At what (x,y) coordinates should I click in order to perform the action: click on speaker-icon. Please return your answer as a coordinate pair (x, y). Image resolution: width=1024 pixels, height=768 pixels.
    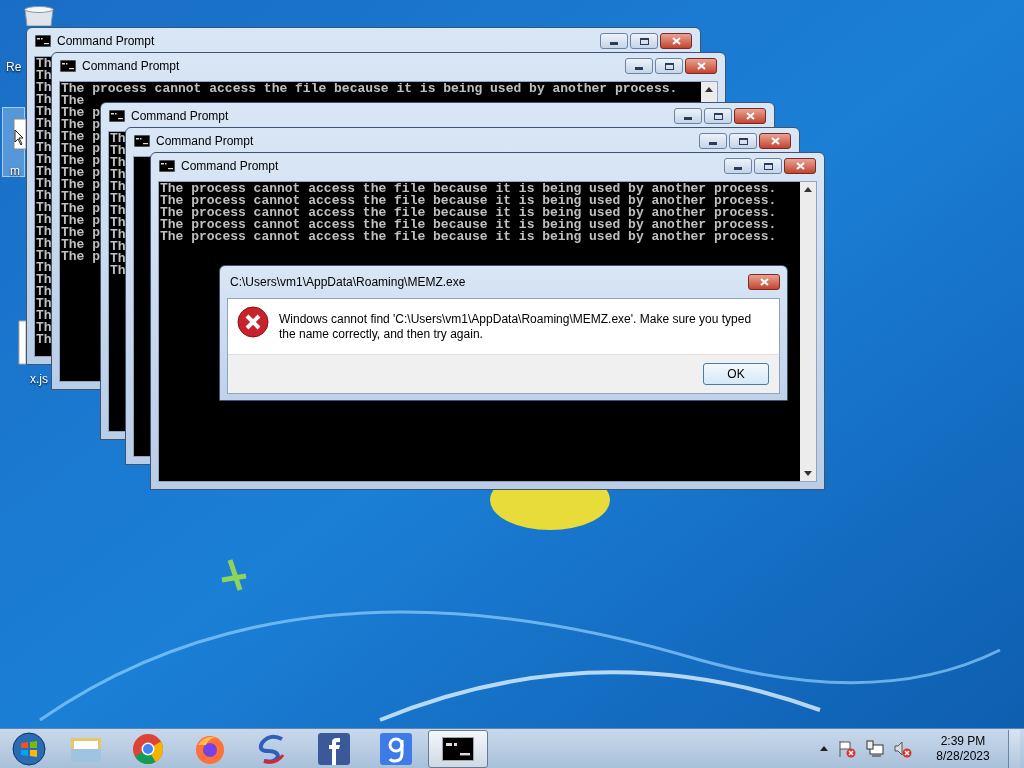
    Looking at the image, I should click on (903, 748).